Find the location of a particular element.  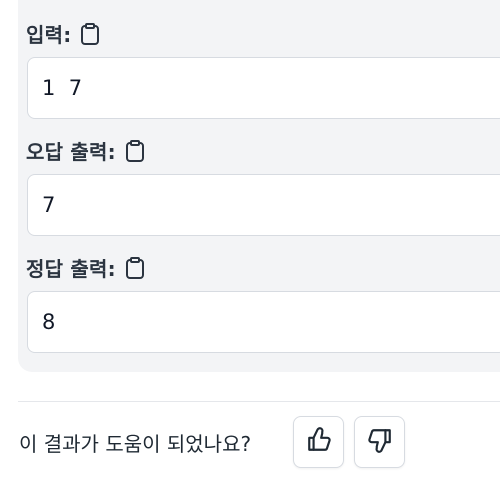

copy-wrong-output-clipboard-icon is located at coordinates (135, 151).